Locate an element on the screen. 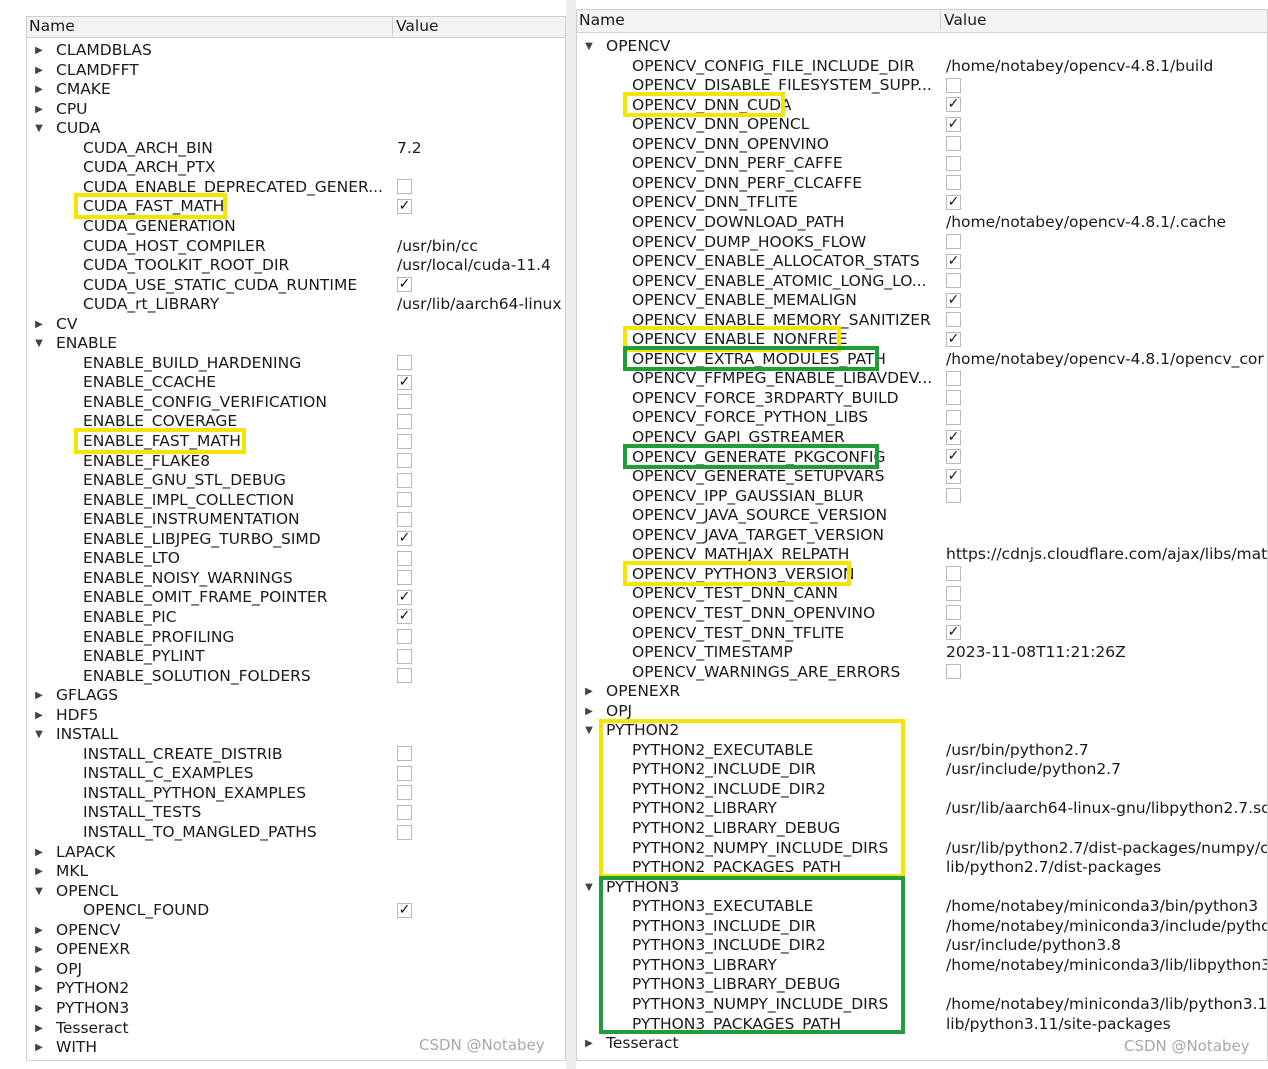 The width and height of the screenshot is (1268, 1069). cache-entry-opencv-warnings-are-errors: OPENCV_WARNINGS_ARE_ERRORS is located at coordinates (922, 673).